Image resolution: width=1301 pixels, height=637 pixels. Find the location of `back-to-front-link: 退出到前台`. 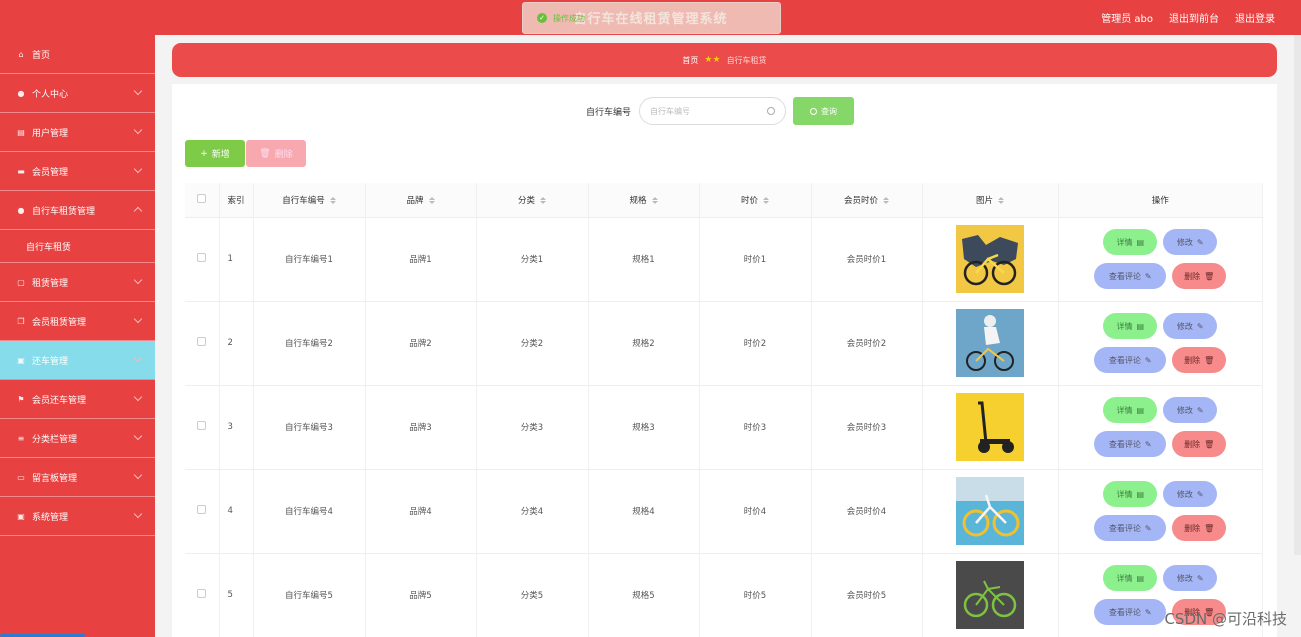

back-to-front-link: 退出到前台 is located at coordinates (1194, 17).